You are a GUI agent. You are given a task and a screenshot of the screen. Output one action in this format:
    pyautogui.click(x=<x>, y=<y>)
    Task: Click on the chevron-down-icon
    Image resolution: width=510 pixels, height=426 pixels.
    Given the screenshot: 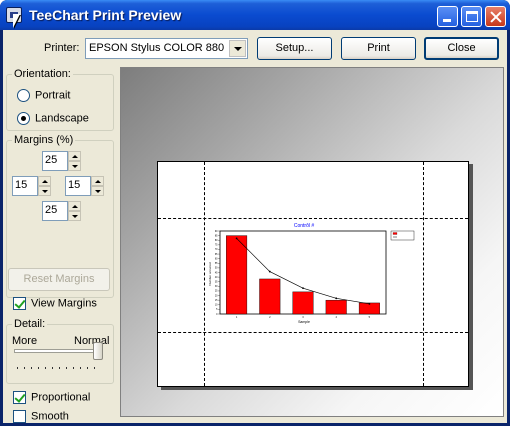 What is the action you would take?
    pyautogui.click(x=237, y=48)
    